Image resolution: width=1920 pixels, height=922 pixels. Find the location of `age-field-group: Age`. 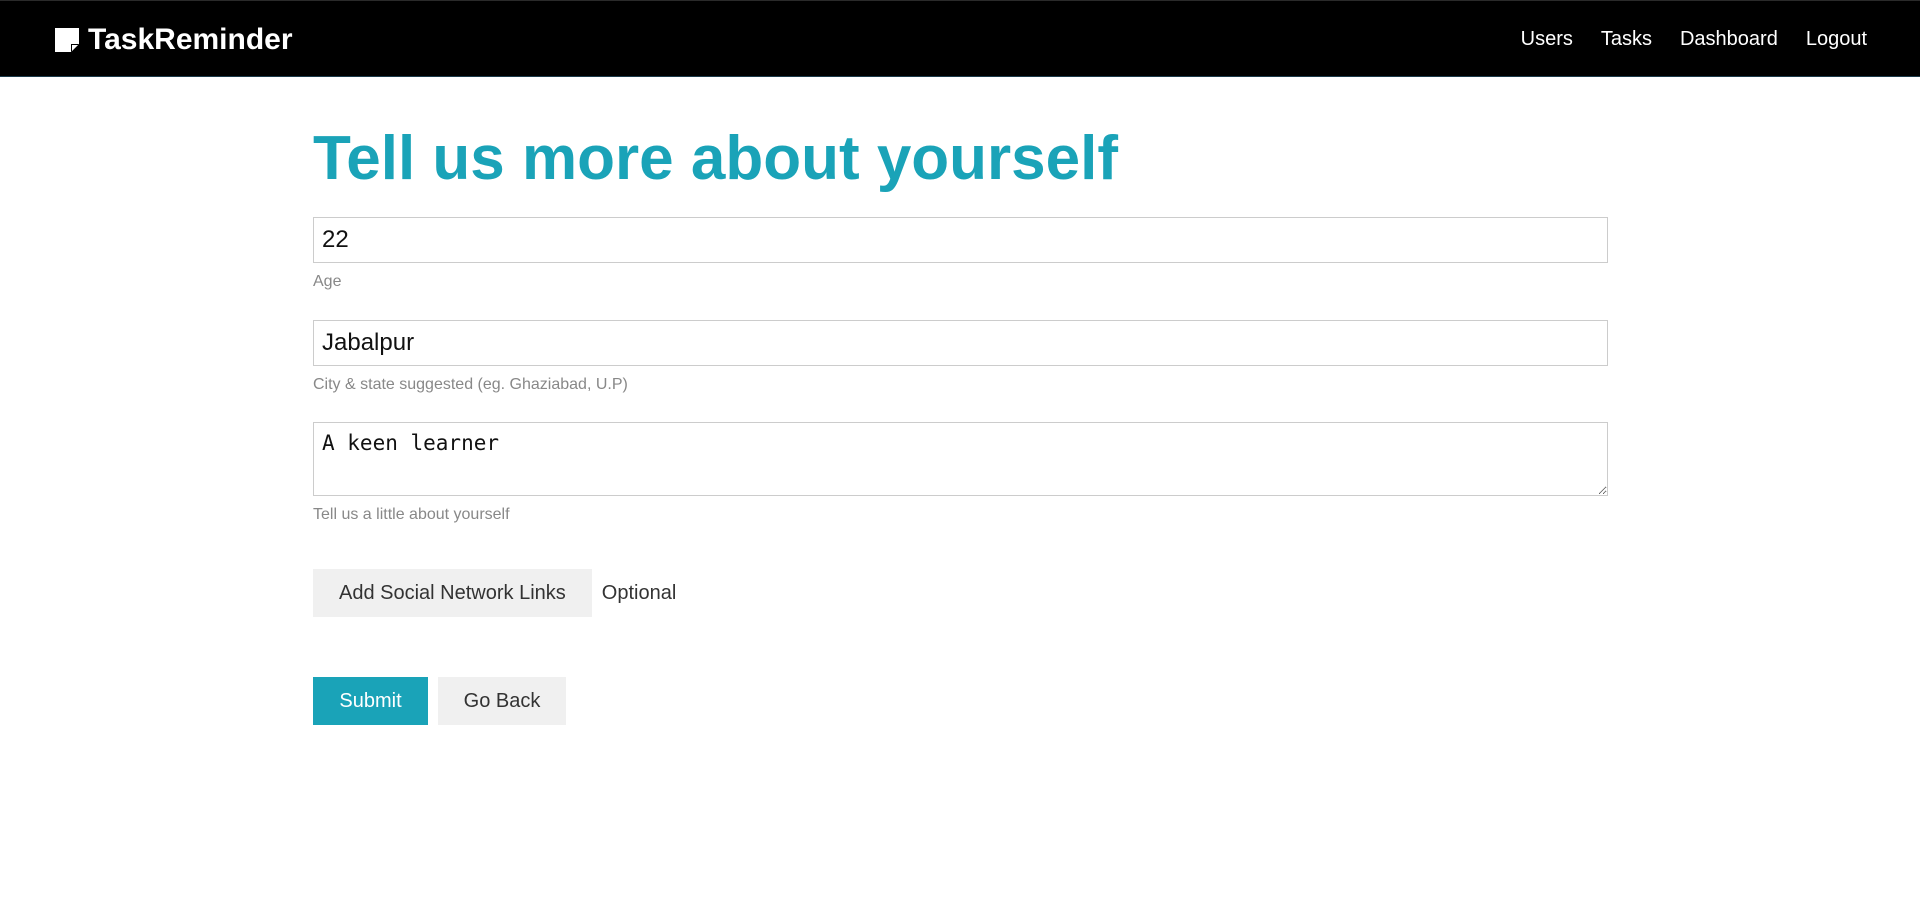

age-field-group: Age is located at coordinates (960, 254).